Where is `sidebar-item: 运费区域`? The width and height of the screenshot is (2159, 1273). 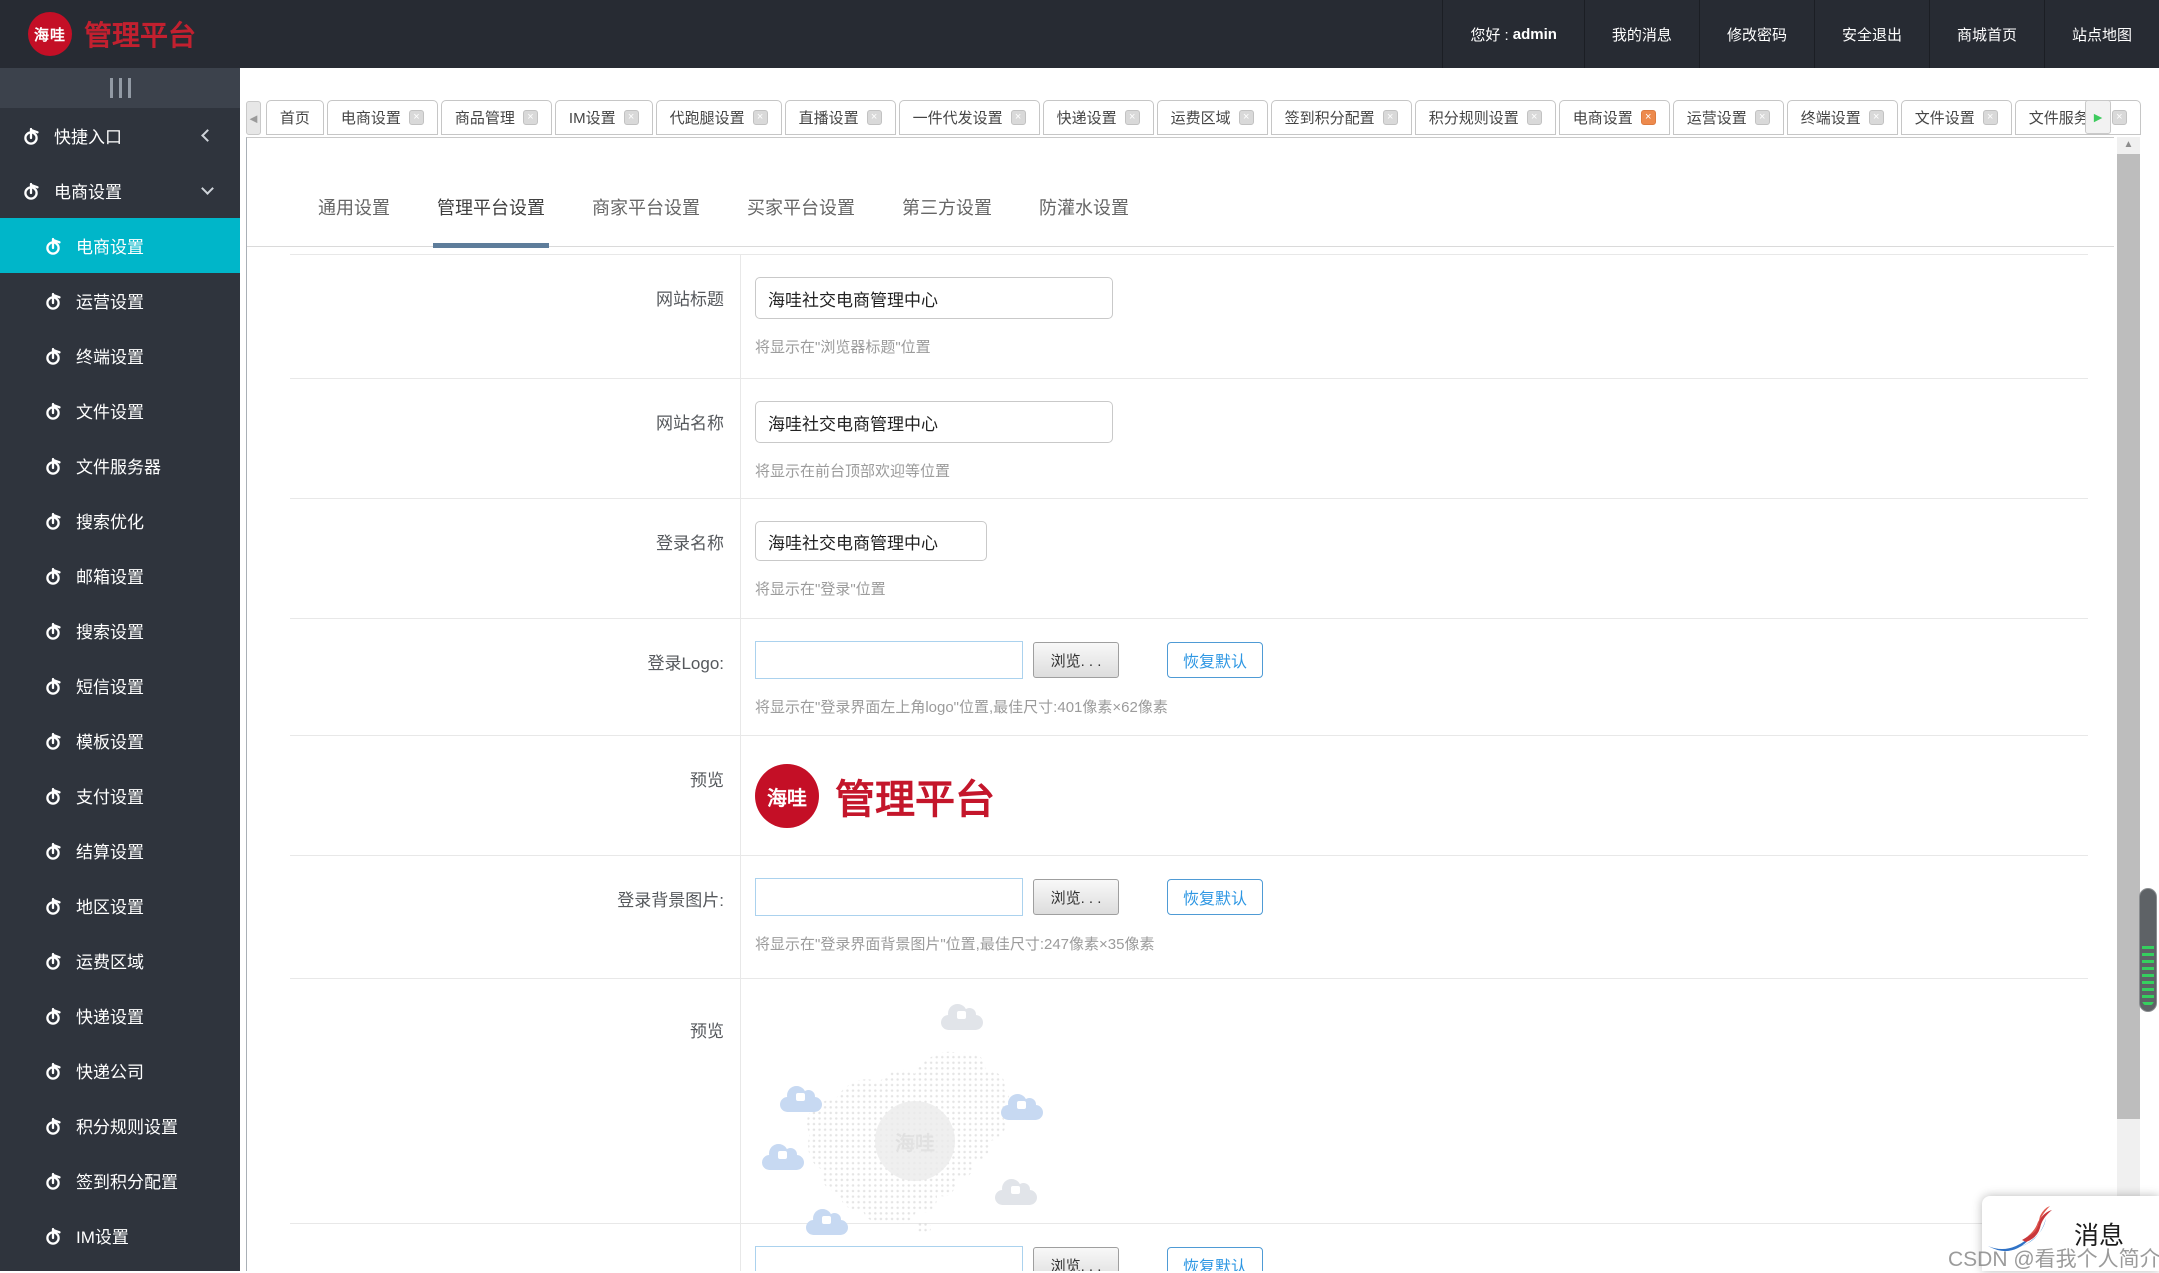 sidebar-item: 运费区域 is located at coordinates (120, 960).